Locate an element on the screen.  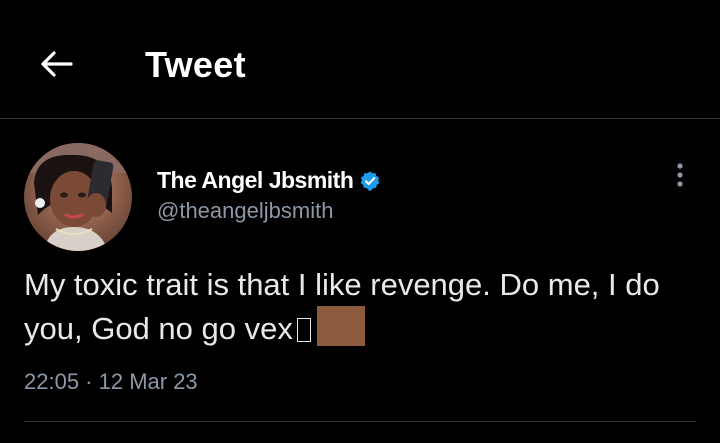
profile-photo-avatar is located at coordinates (78, 197).